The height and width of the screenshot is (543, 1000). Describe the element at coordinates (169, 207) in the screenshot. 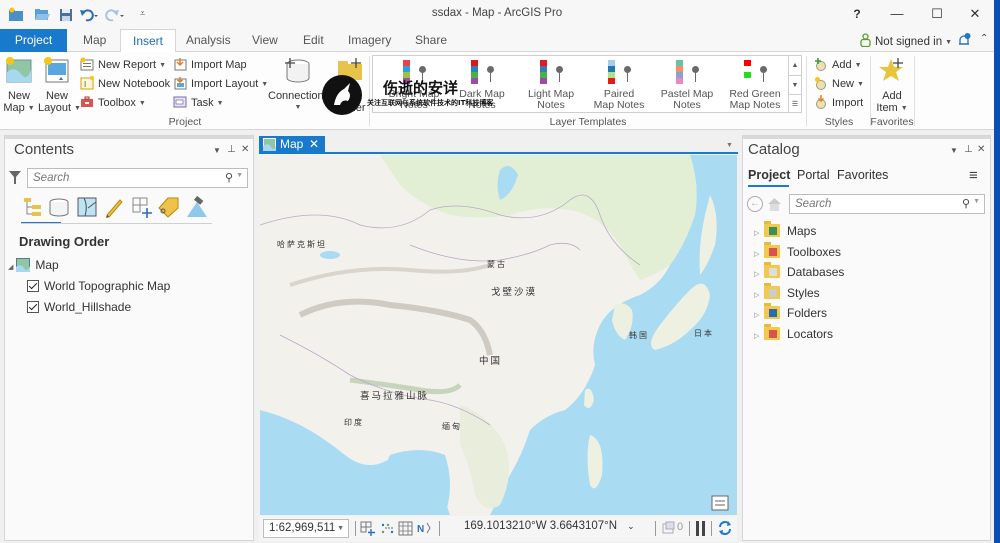

I see `list-by-labeling-icon` at that location.